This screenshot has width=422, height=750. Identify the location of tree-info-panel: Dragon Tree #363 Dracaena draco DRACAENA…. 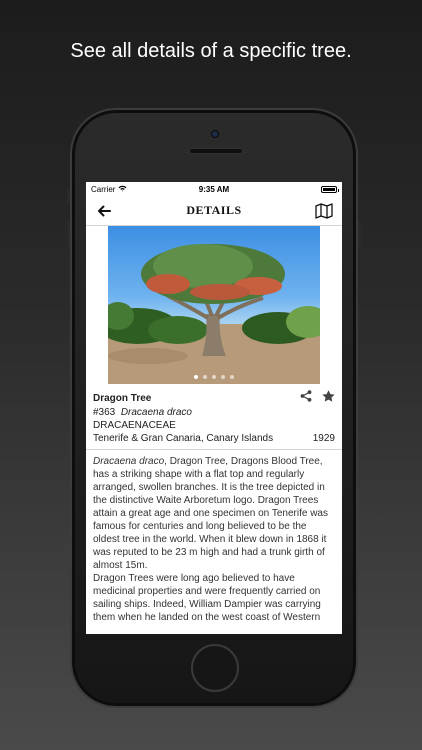
(214, 417).